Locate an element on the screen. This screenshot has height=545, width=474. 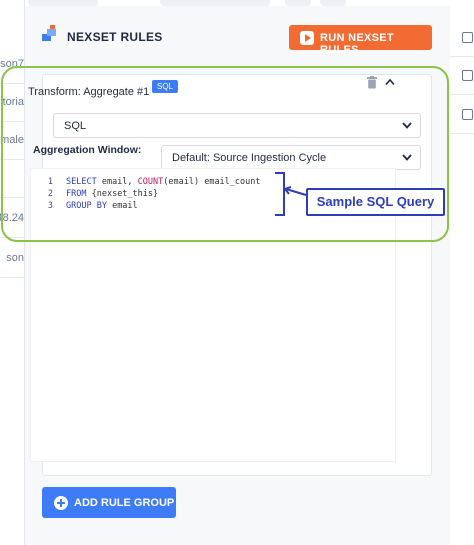
panel-header: NEXSET RULES RUN NEXSET RULES is located at coordinates (237, 34).